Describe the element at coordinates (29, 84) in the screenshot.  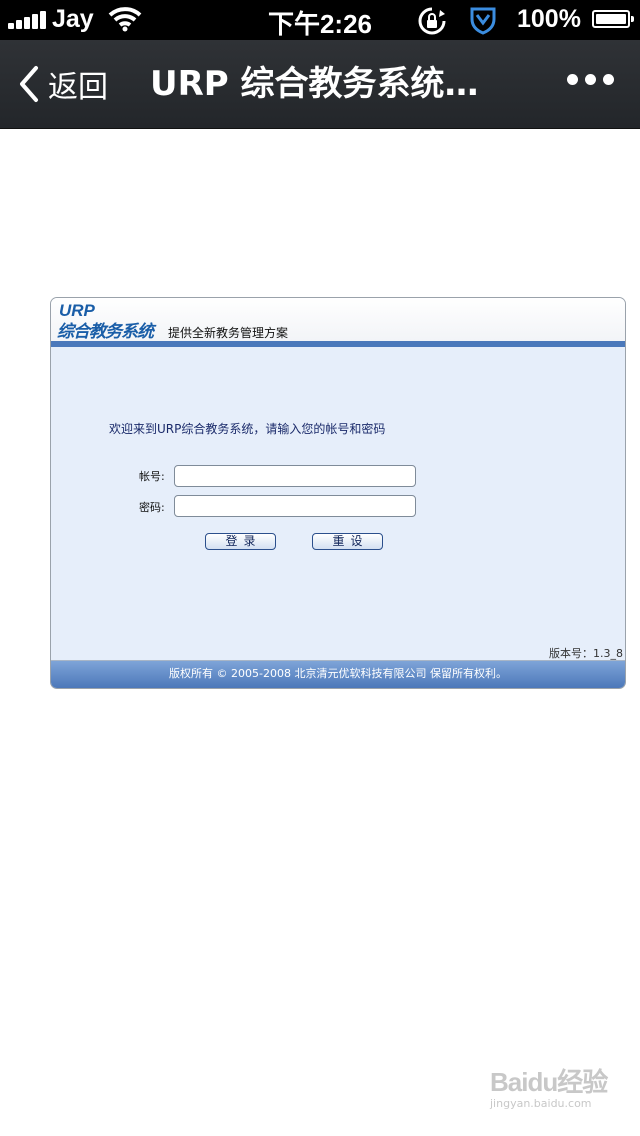
I see `chevron-left-icon` at that location.